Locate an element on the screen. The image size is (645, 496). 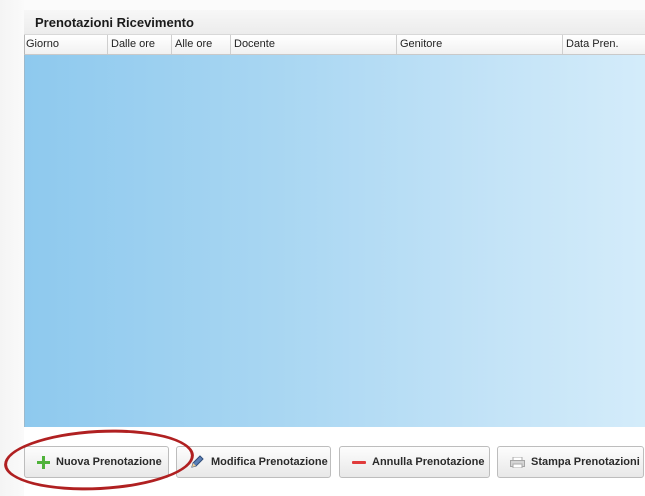
column-header-dalle-ore: Dalle ore is located at coordinates (140, 44).